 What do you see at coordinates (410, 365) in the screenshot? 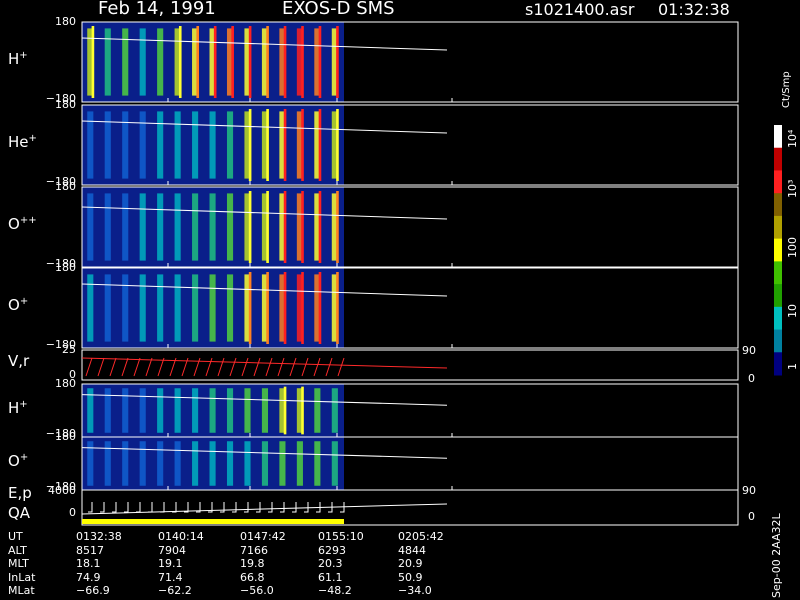
I see `panel-frame-velocity` at bounding box center [410, 365].